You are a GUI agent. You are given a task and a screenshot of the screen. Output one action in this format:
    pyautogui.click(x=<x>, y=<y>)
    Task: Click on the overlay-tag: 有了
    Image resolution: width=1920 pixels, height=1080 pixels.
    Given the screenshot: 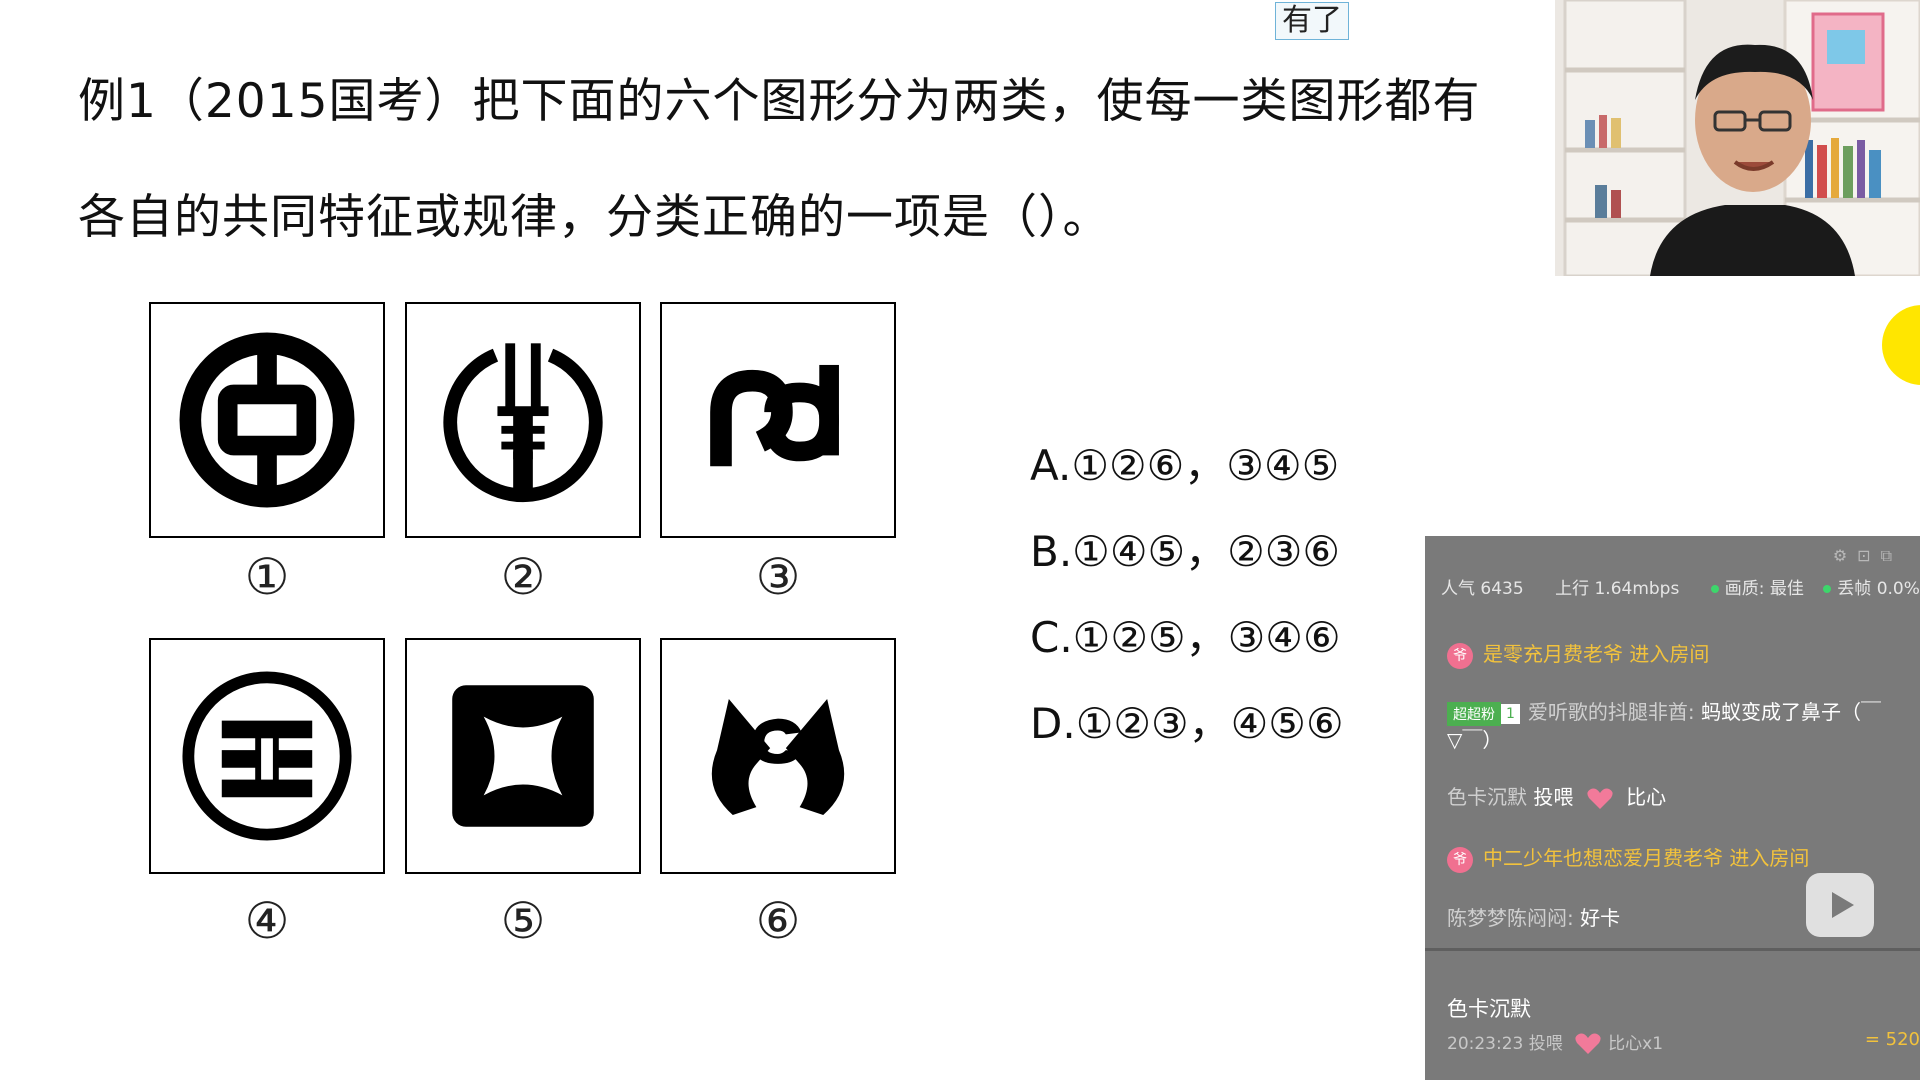 What is the action you would take?
    pyautogui.click(x=1312, y=21)
    